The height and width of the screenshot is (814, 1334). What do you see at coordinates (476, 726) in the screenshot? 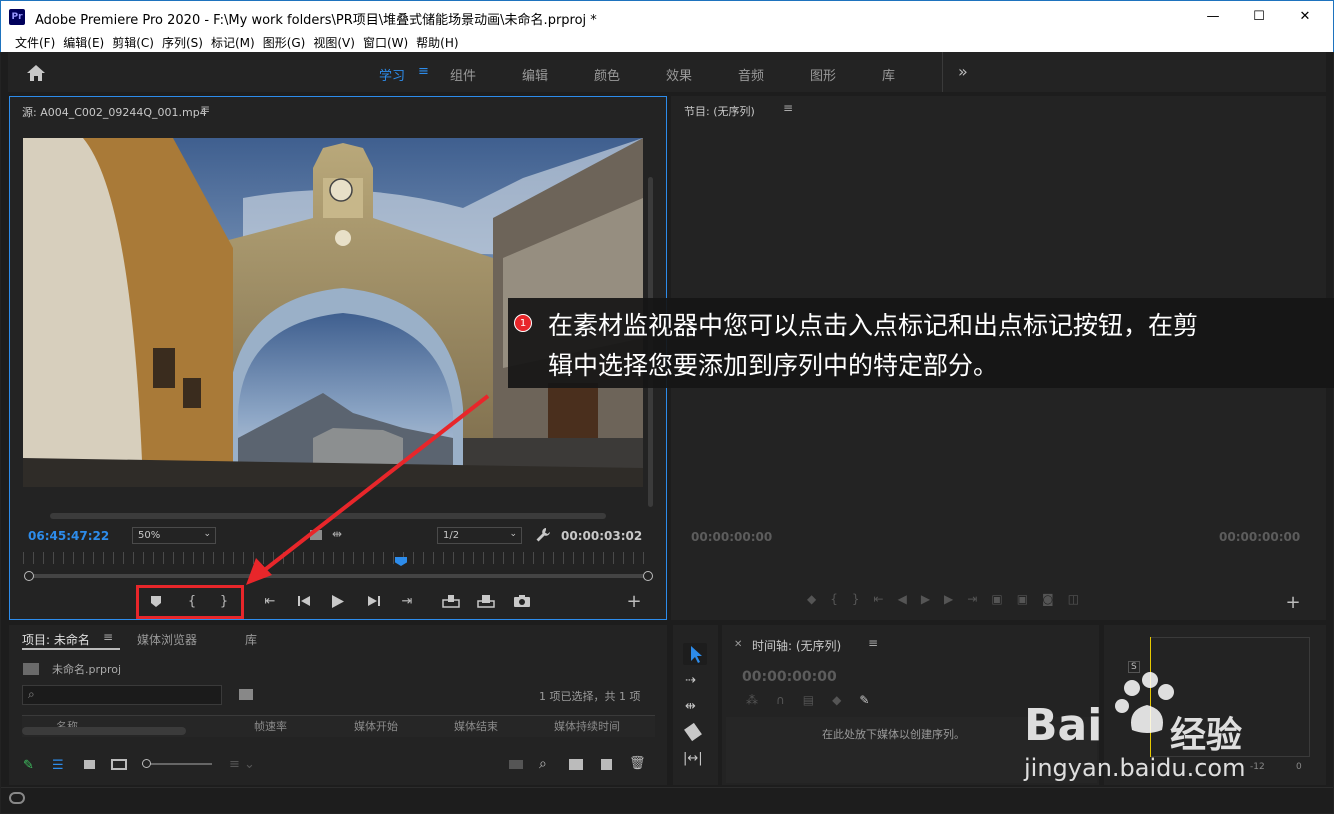
I see `column-media-end: 媒体结束` at bounding box center [476, 726].